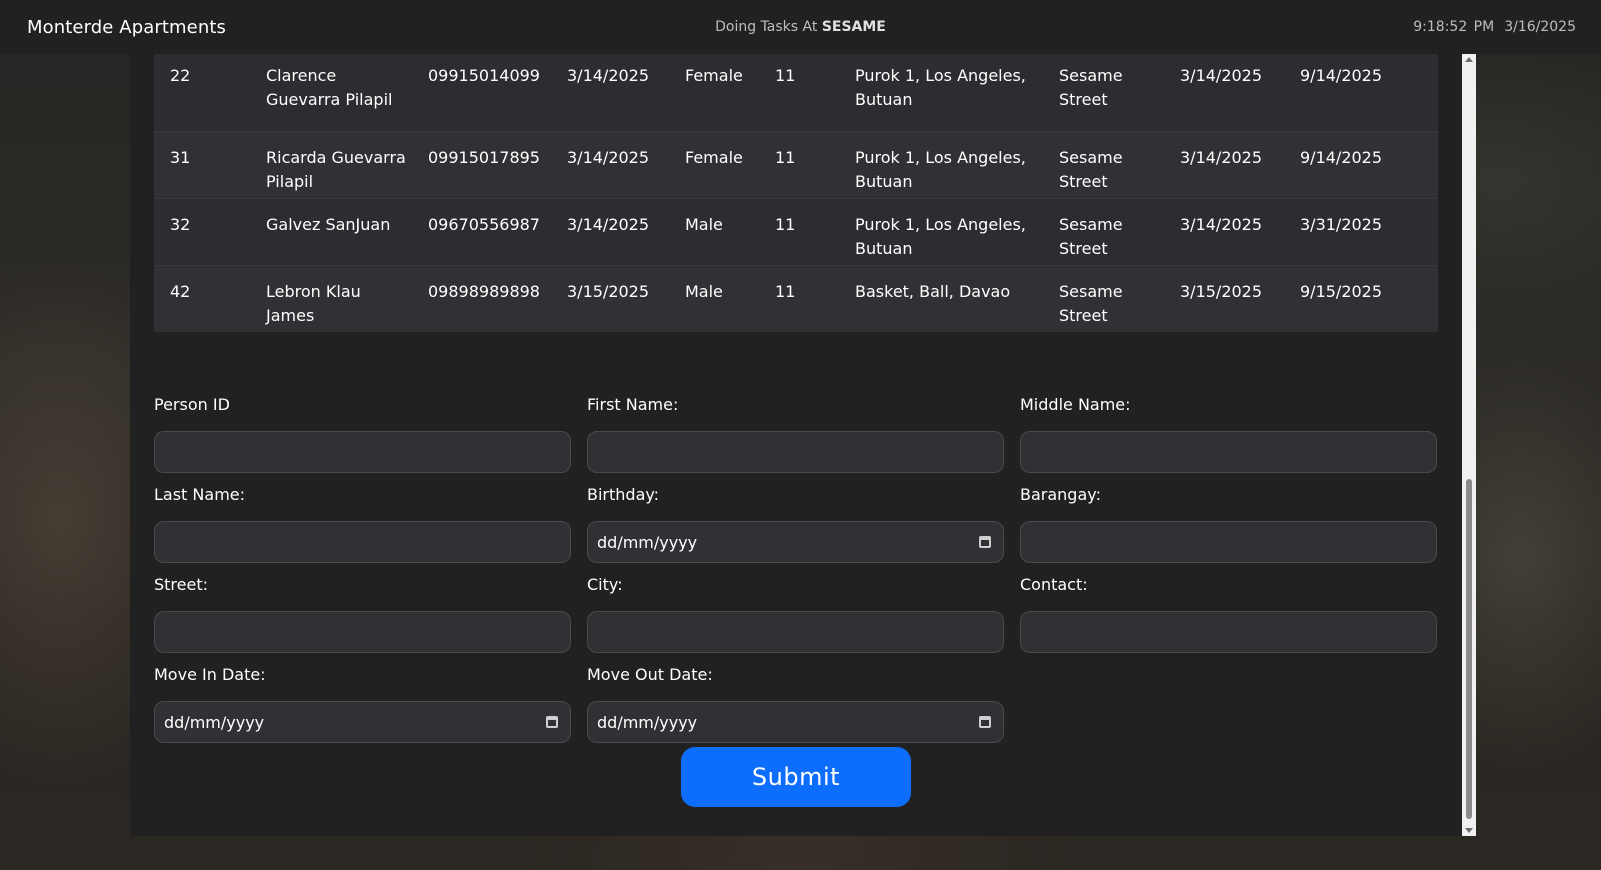  What do you see at coordinates (336, 169) in the screenshot?
I see `cell-name: Ricarda Guevarra Pilapil` at bounding box center [336, 169].